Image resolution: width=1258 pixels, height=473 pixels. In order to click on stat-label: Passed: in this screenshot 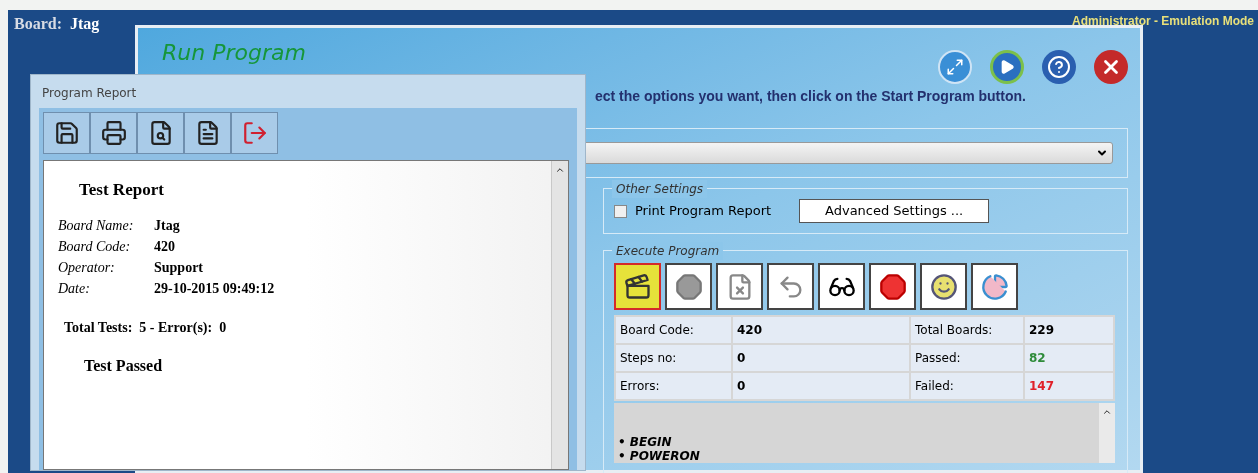, I will do `click(967, 358)`.